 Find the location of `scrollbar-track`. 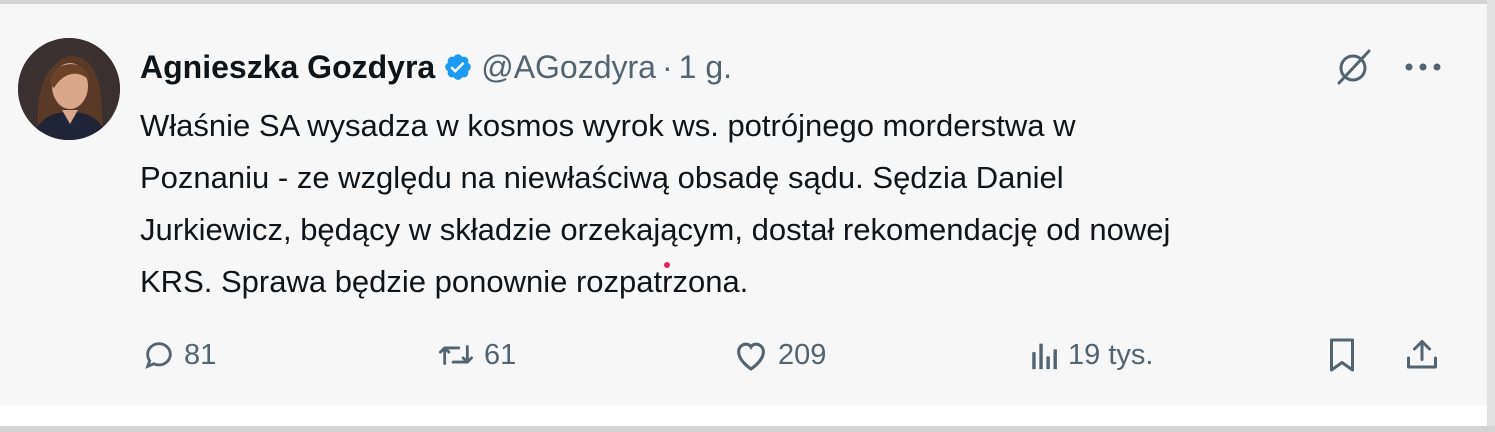

scrollbar-track is located at coordinates (1491, 216).